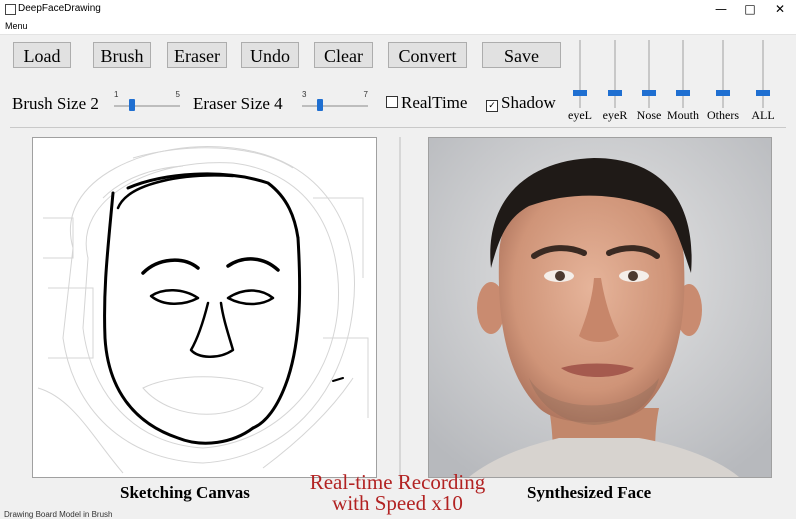 The image size is (796, 519). Describe the element at coordinates (238, 103) in the screenshot. I see `eraser-size-label: Eraser Size 4` at that location.